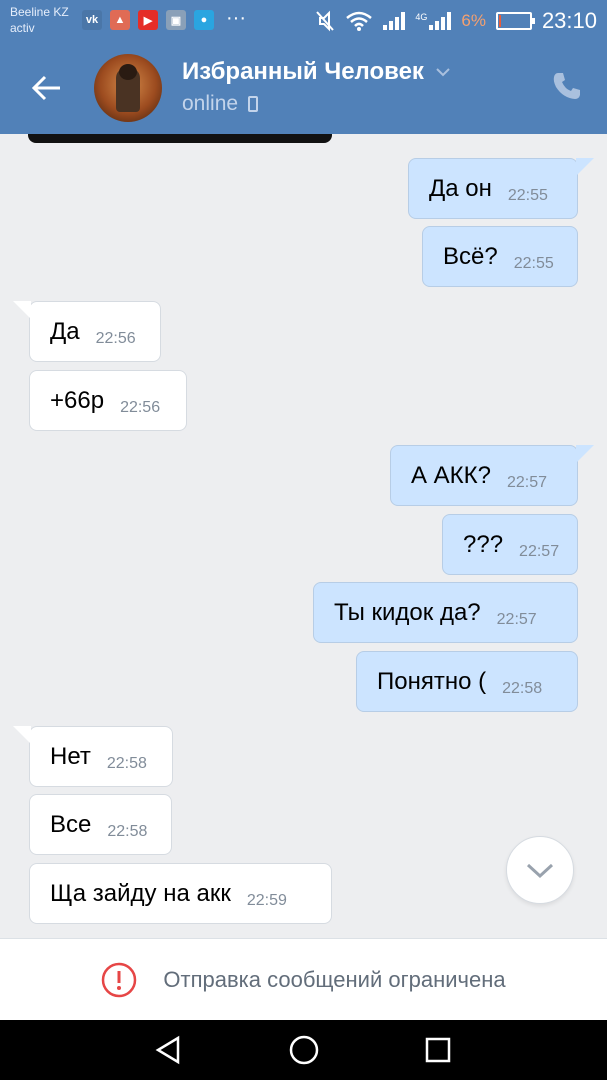 The height and width of the screenshot is (1080, 607). Describe the element at coordinates (451, 475) in the screenshot. I see `message-text: А АКК?` at that location.